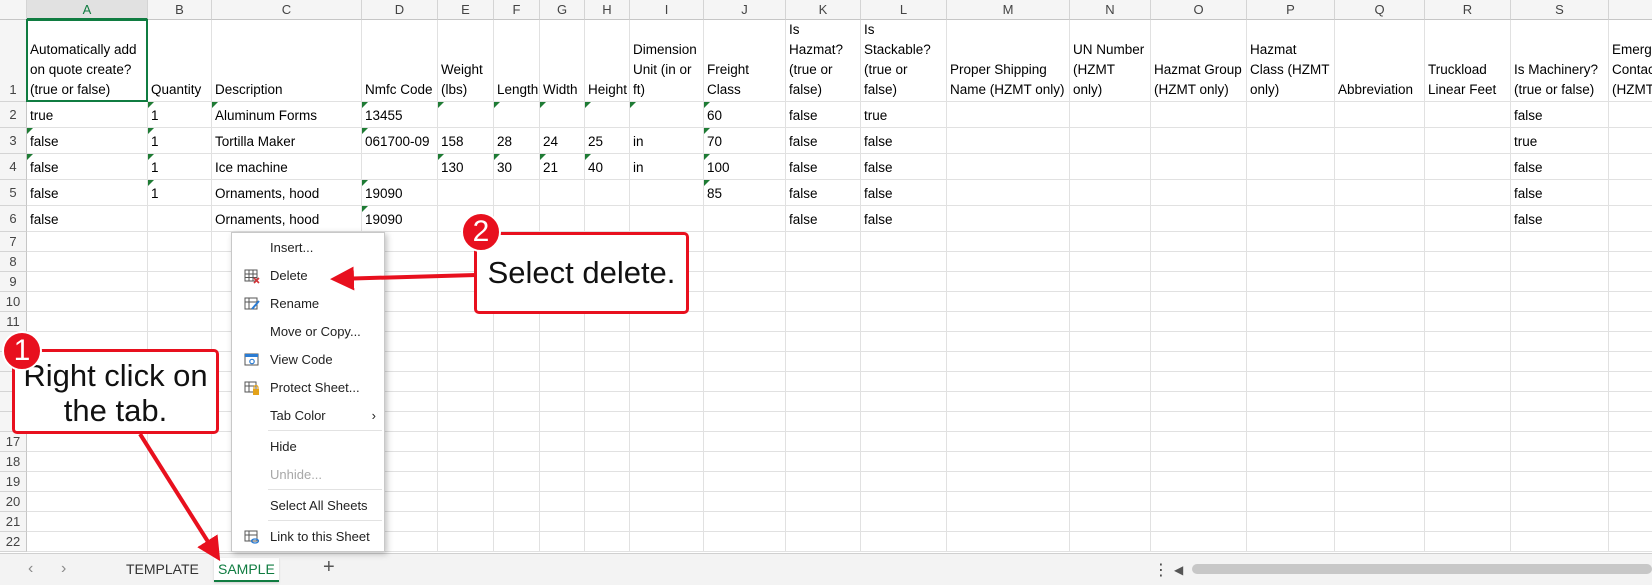 Image resolution: width=1652 pixels, height=585 pixels. What do you see at coordinates (1468, 61) in the screenshot?
I see `header-cell: Truckload Linear Feet` at bounding box center [1468, 61].